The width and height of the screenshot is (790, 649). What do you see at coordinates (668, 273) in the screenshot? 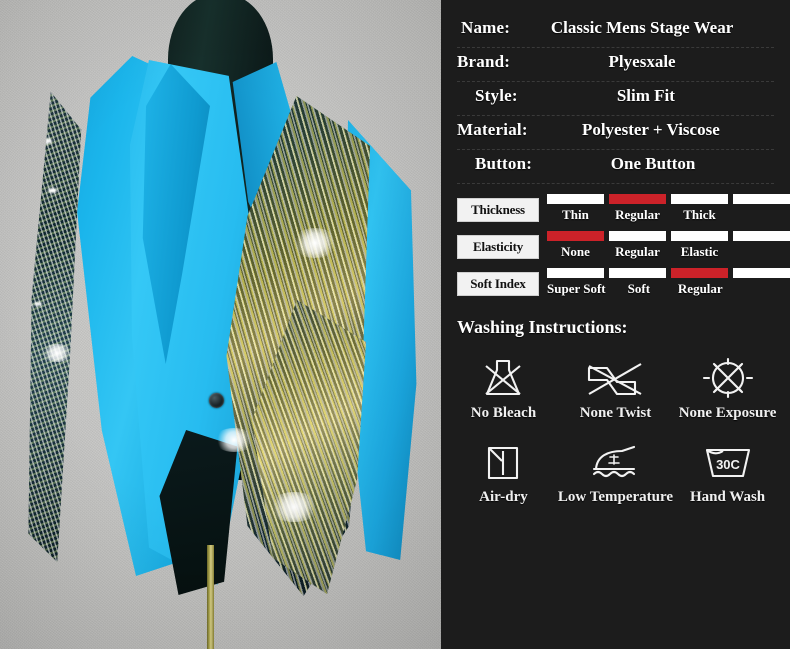
I see `rating-bars-soft-index` at bounding box center [668, 273].